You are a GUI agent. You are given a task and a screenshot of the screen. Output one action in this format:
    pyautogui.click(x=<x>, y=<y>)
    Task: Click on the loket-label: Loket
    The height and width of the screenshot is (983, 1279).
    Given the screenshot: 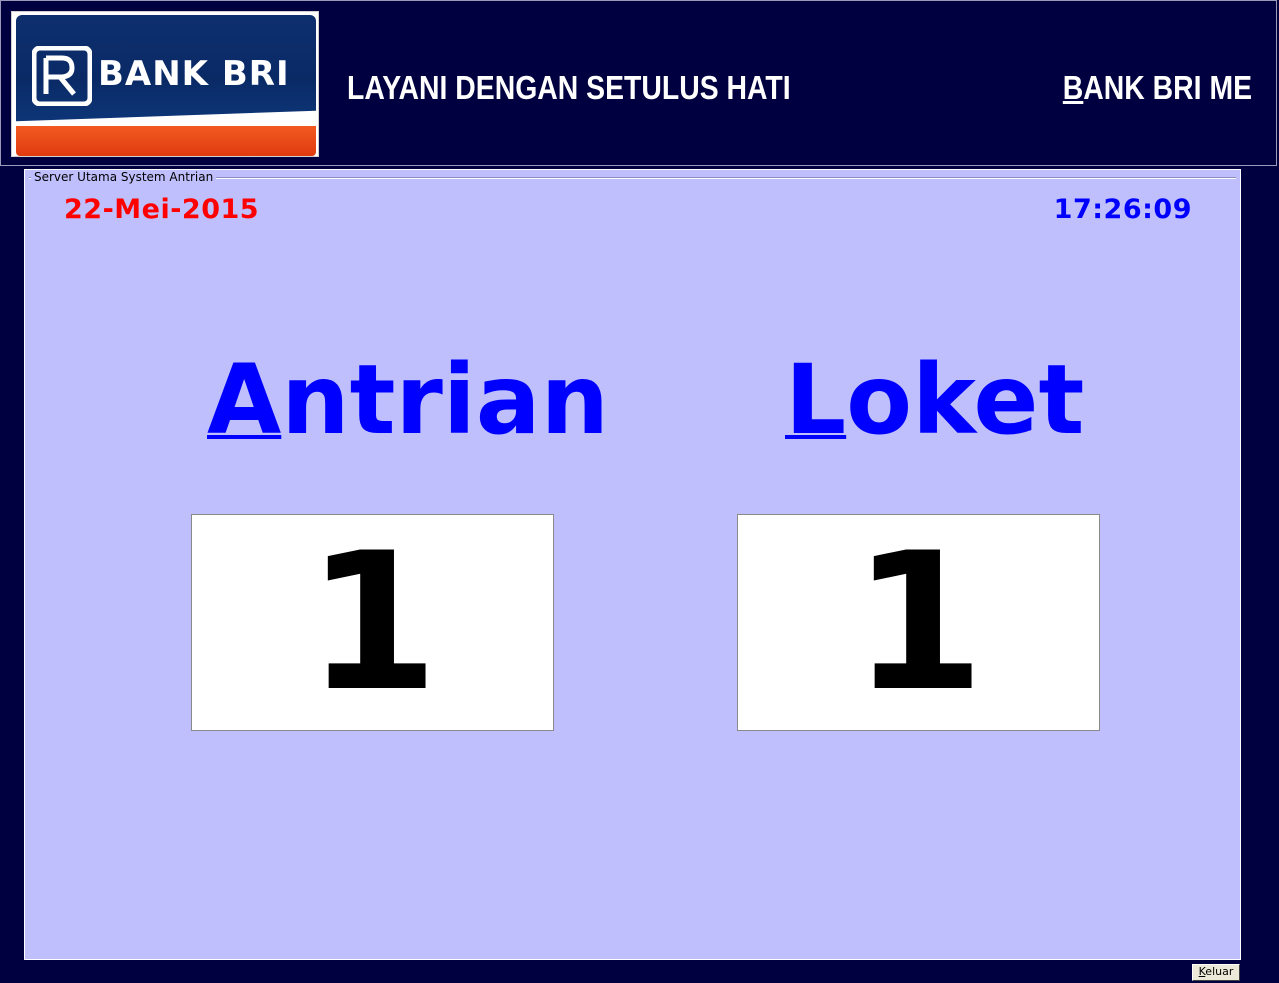 What is the action you would take?
    pyautogui.click(x=934, y=400)
    